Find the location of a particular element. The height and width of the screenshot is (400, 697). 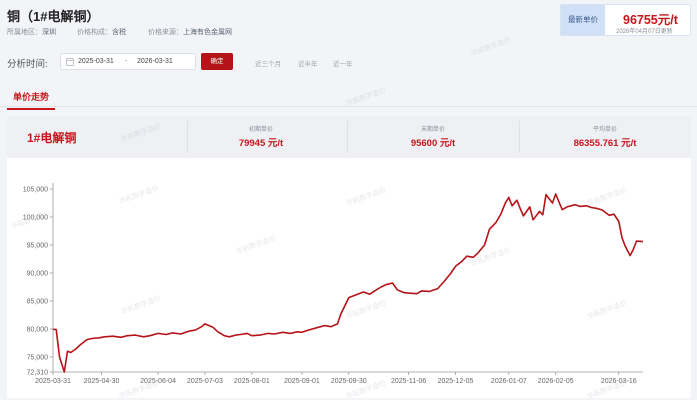

quick-range-6-months: 近半年 is located at coordinates (308, 63).